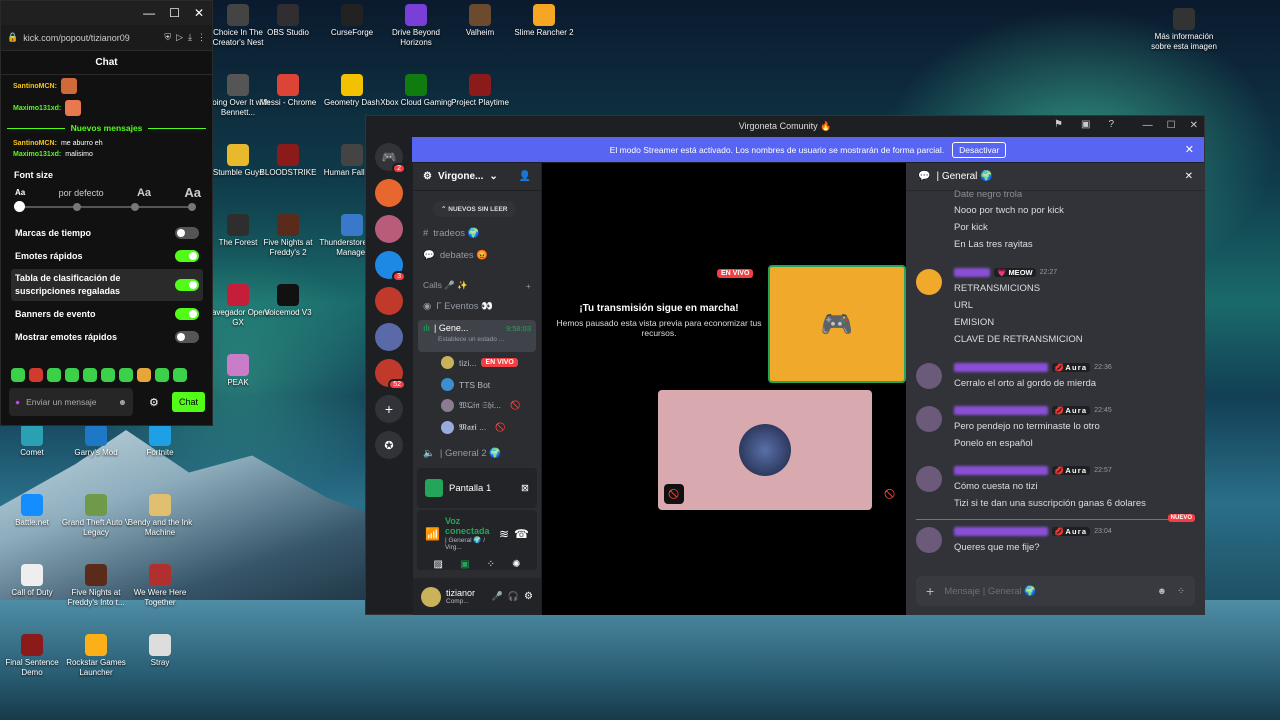  I want to click on deactivate-button: Desactivar, so click(979, 149).